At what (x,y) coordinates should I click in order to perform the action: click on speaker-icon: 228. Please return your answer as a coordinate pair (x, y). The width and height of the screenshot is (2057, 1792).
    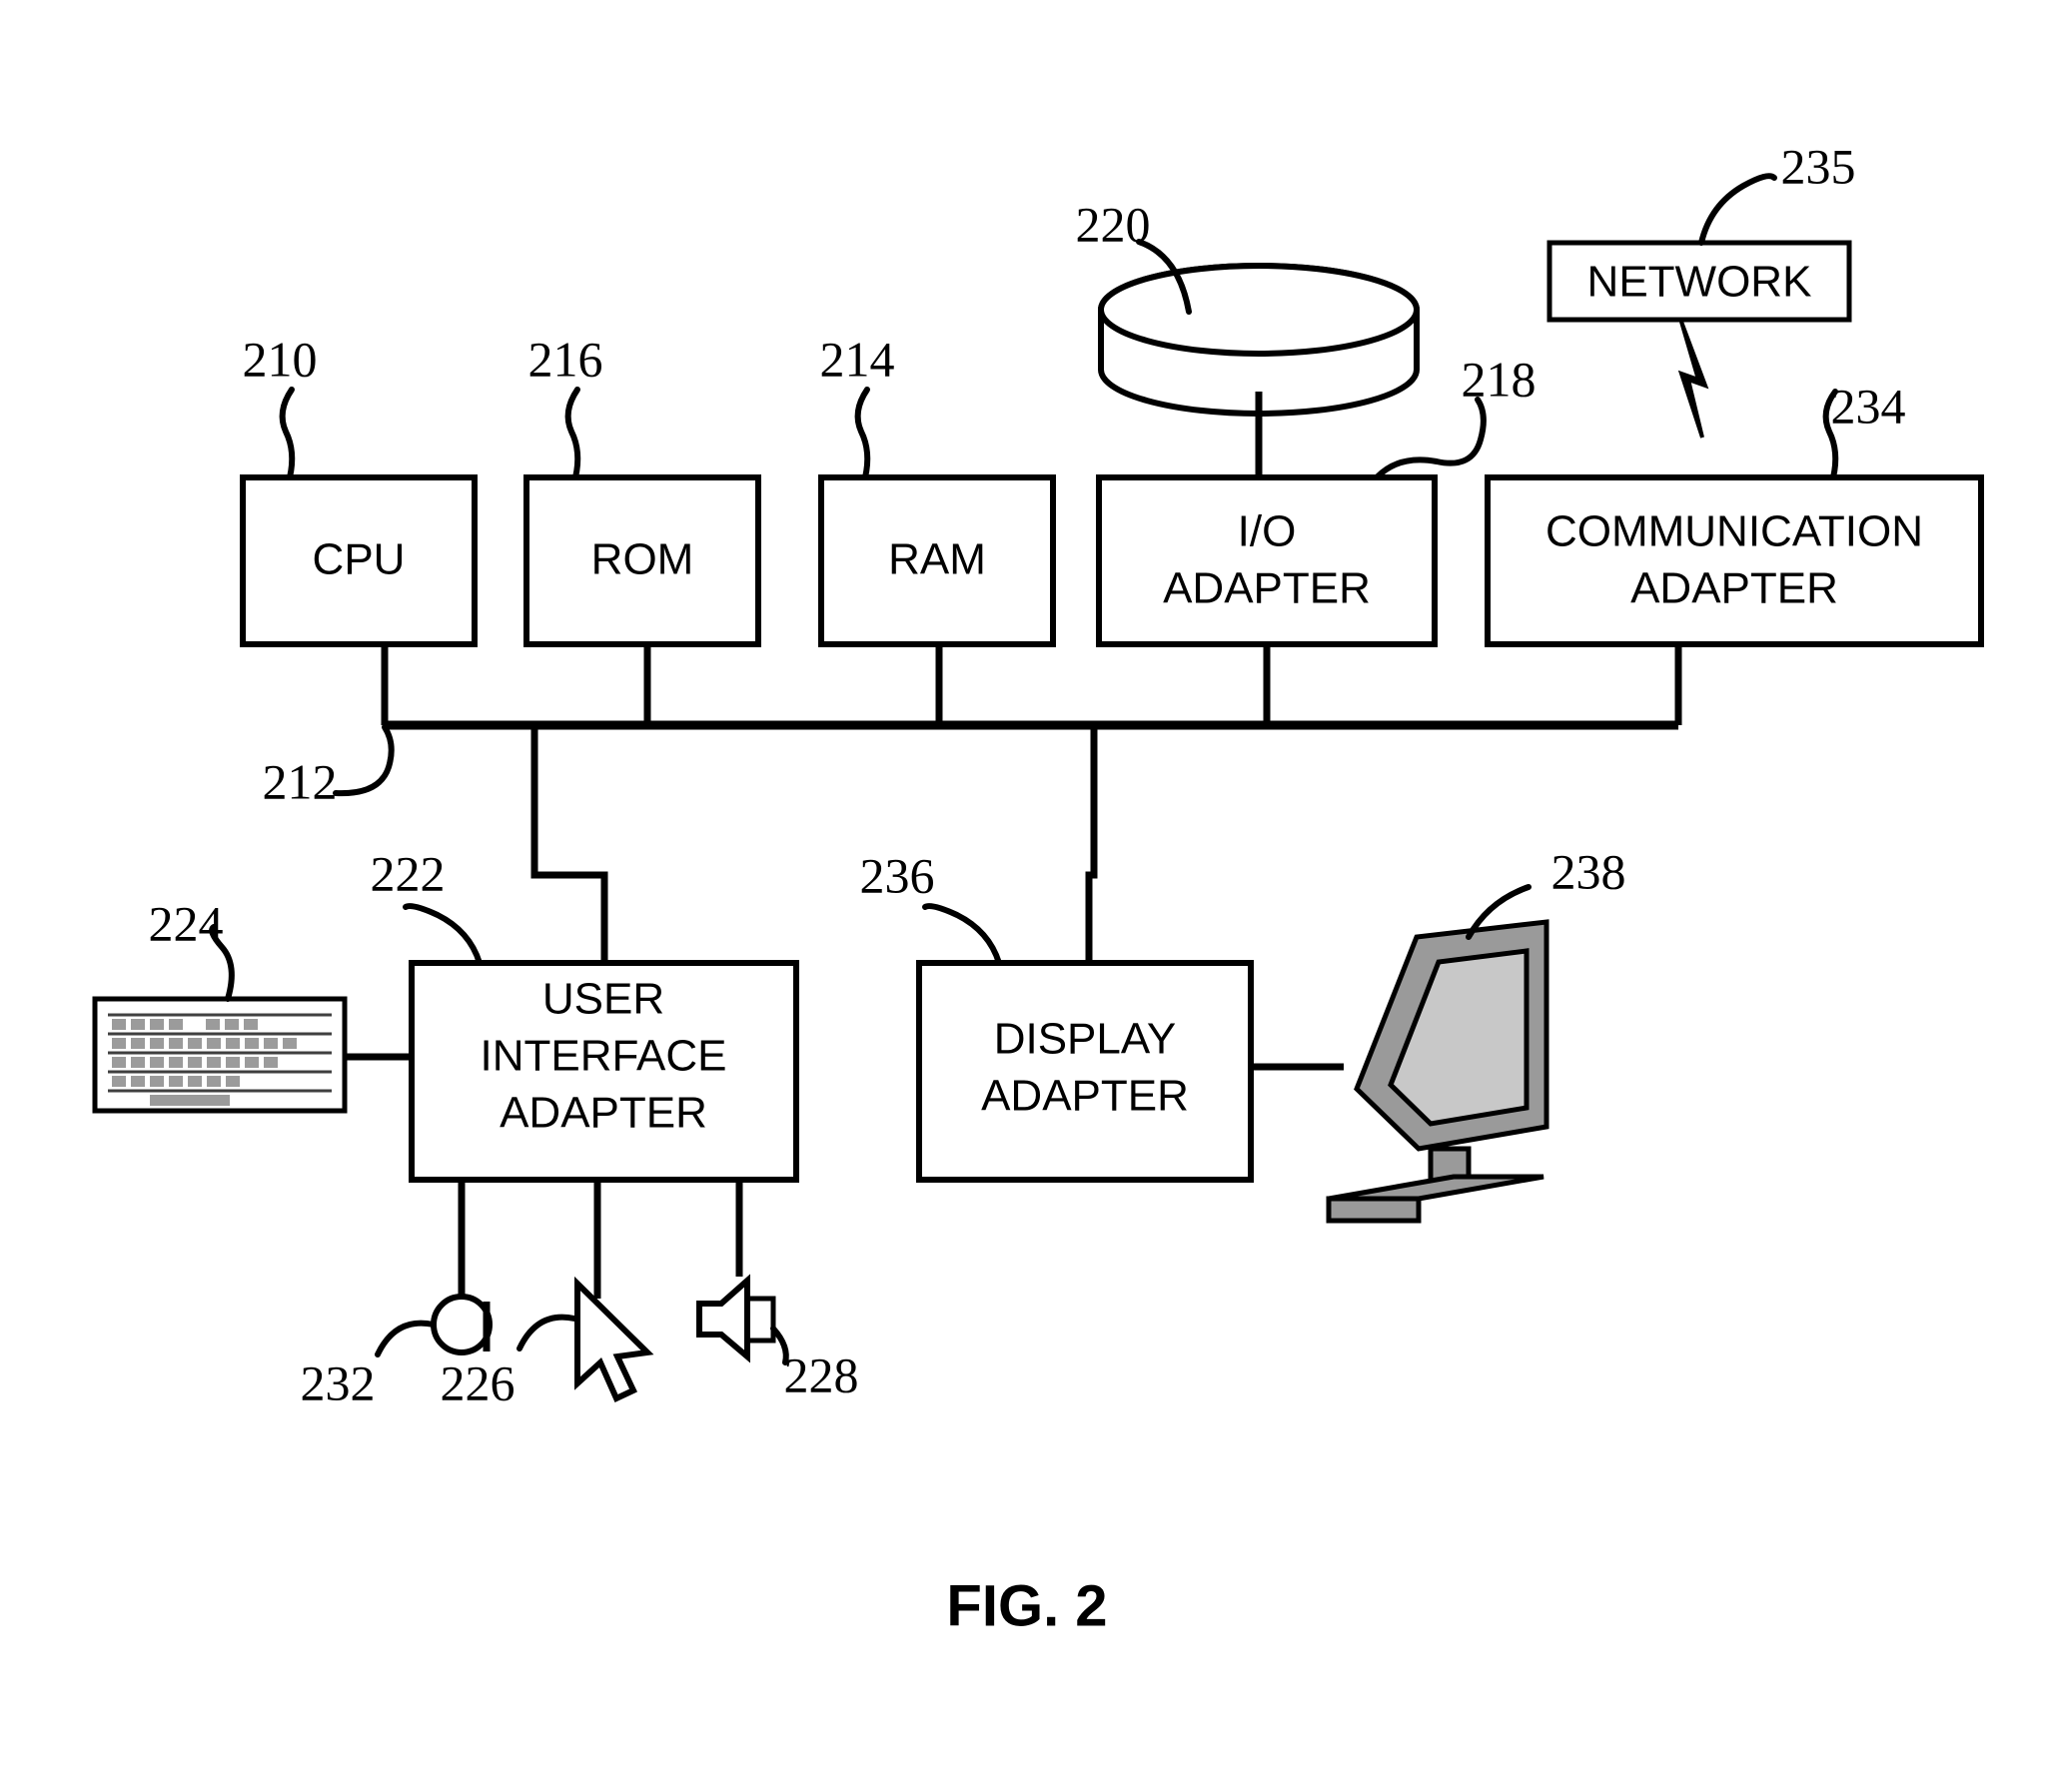
    Looking at the image, I should click on (777, 1291).